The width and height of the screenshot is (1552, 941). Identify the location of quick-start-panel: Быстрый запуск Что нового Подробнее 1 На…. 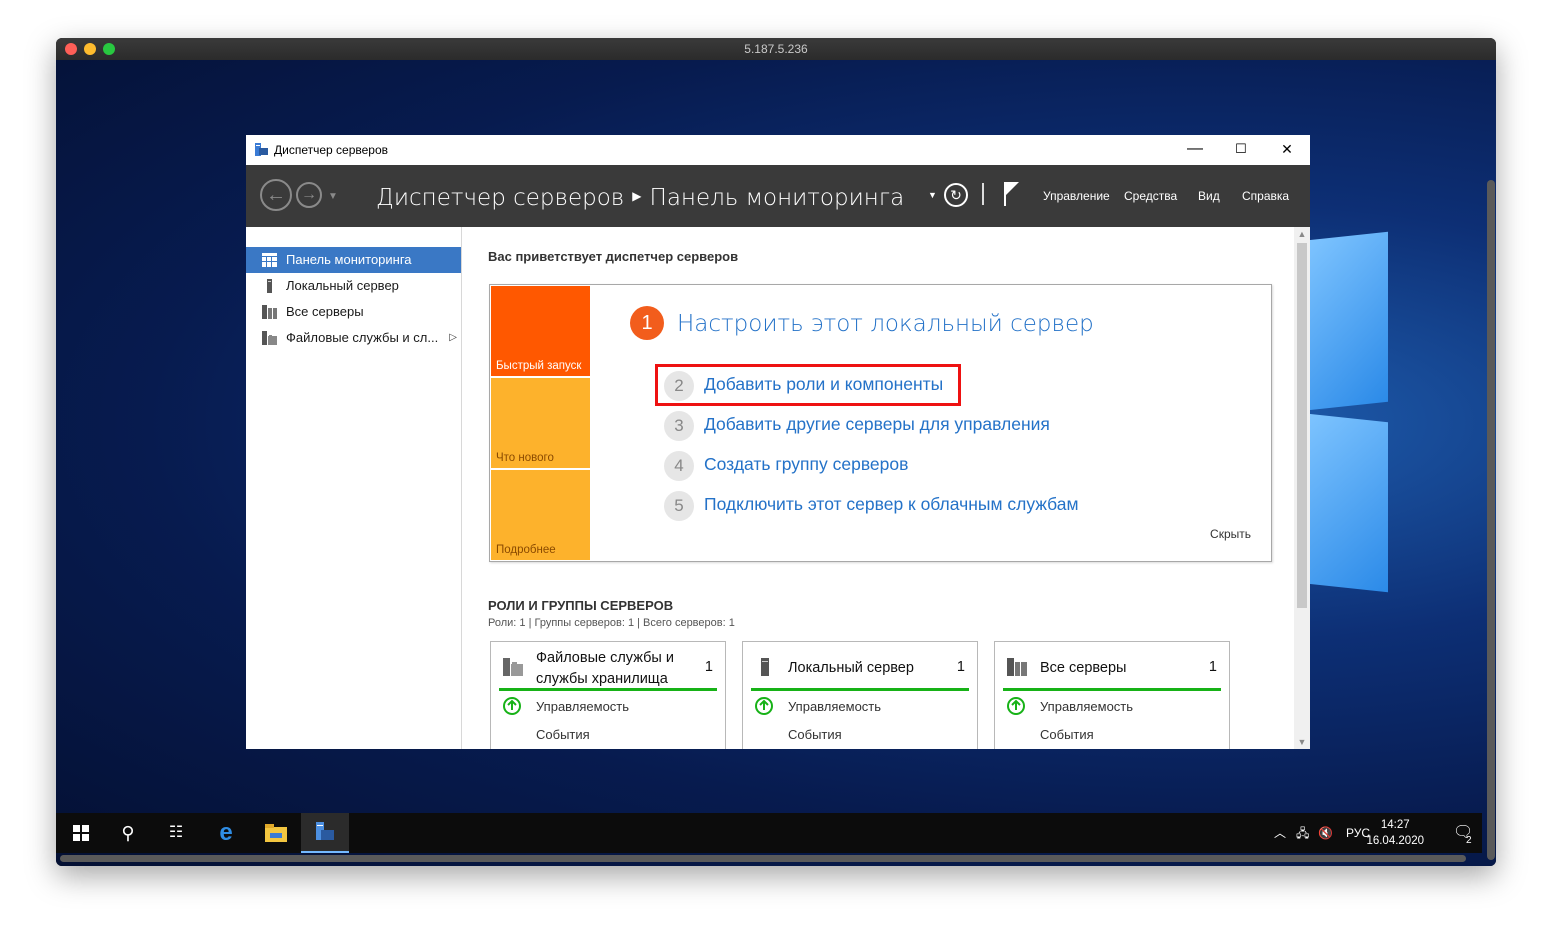
(880, 423).